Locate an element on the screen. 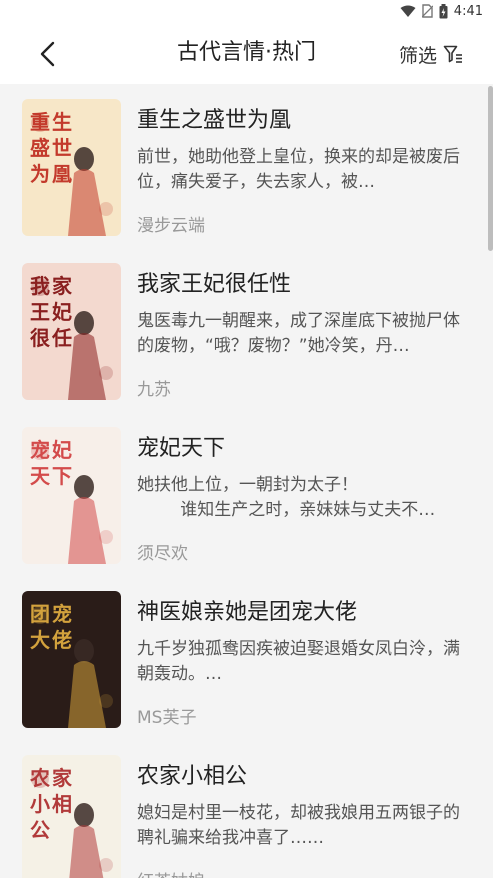 The image size is (493, 878). filter-button: 筛选 is located at coordinates (431, 54).